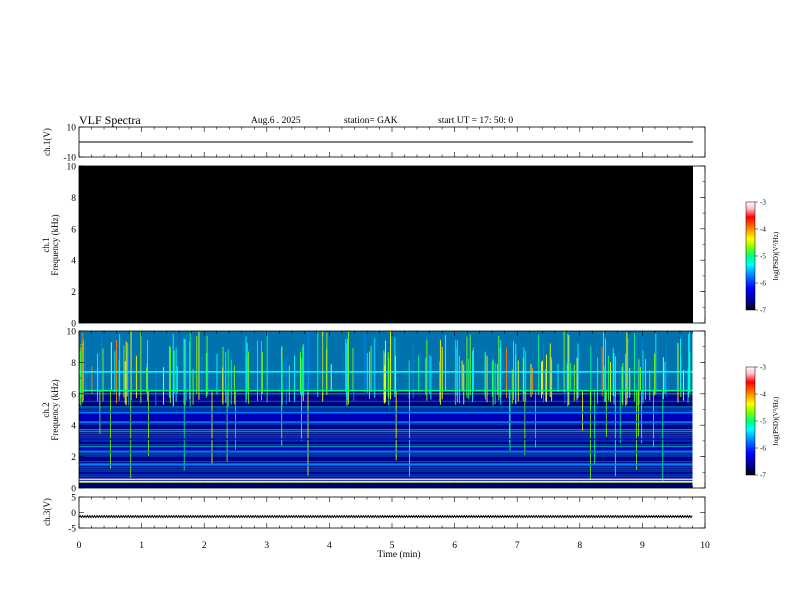 The image size is (792, 612). What do you see at coordinates (371, 121) in the screenshot?
I see `station-label: station= GAK` at bounding box center [371, 121].